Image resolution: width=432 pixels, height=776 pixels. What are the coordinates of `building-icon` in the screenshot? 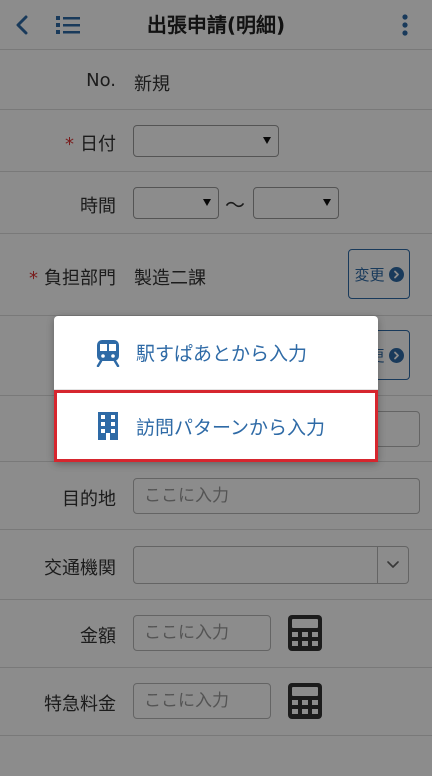 It's located at (108, 426).